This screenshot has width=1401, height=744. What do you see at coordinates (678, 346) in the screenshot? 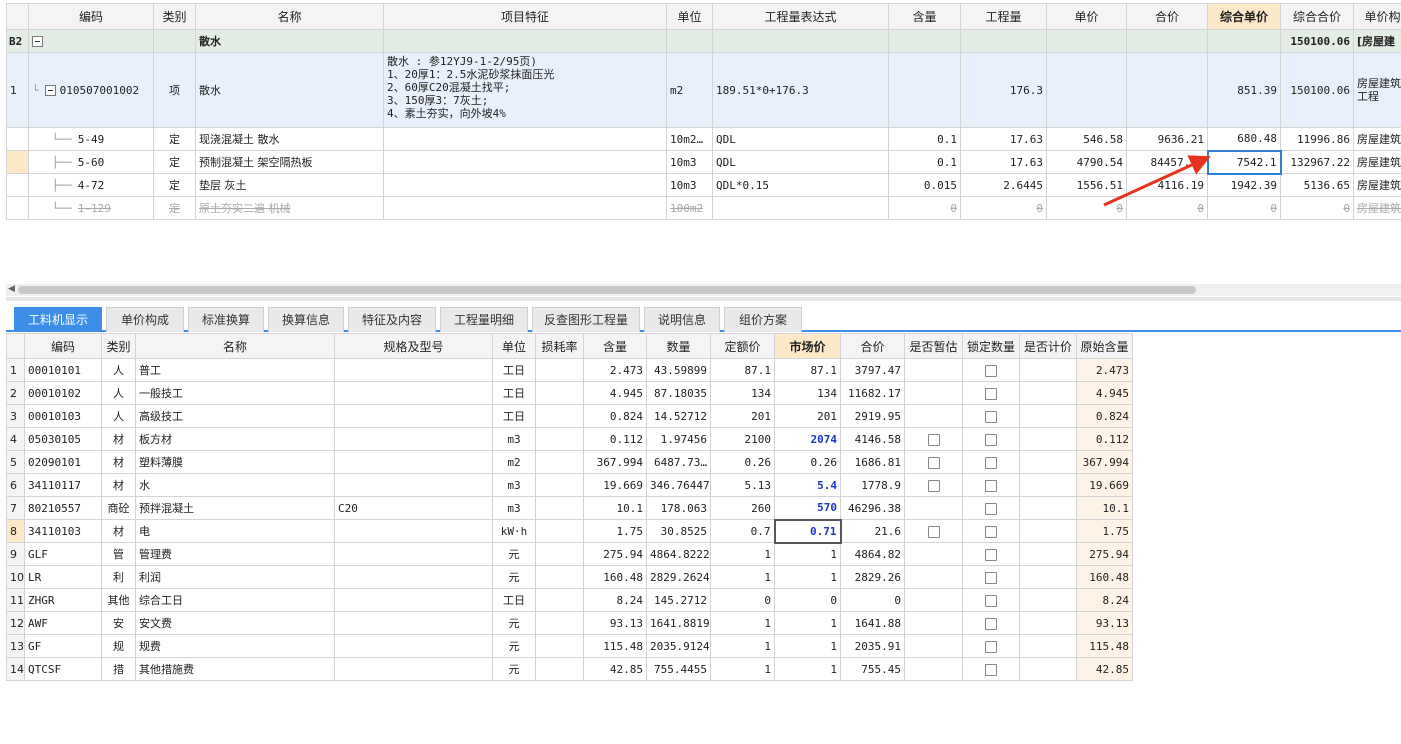
I see `col-header-quantity: 数量` at bounding box center [678, 346].